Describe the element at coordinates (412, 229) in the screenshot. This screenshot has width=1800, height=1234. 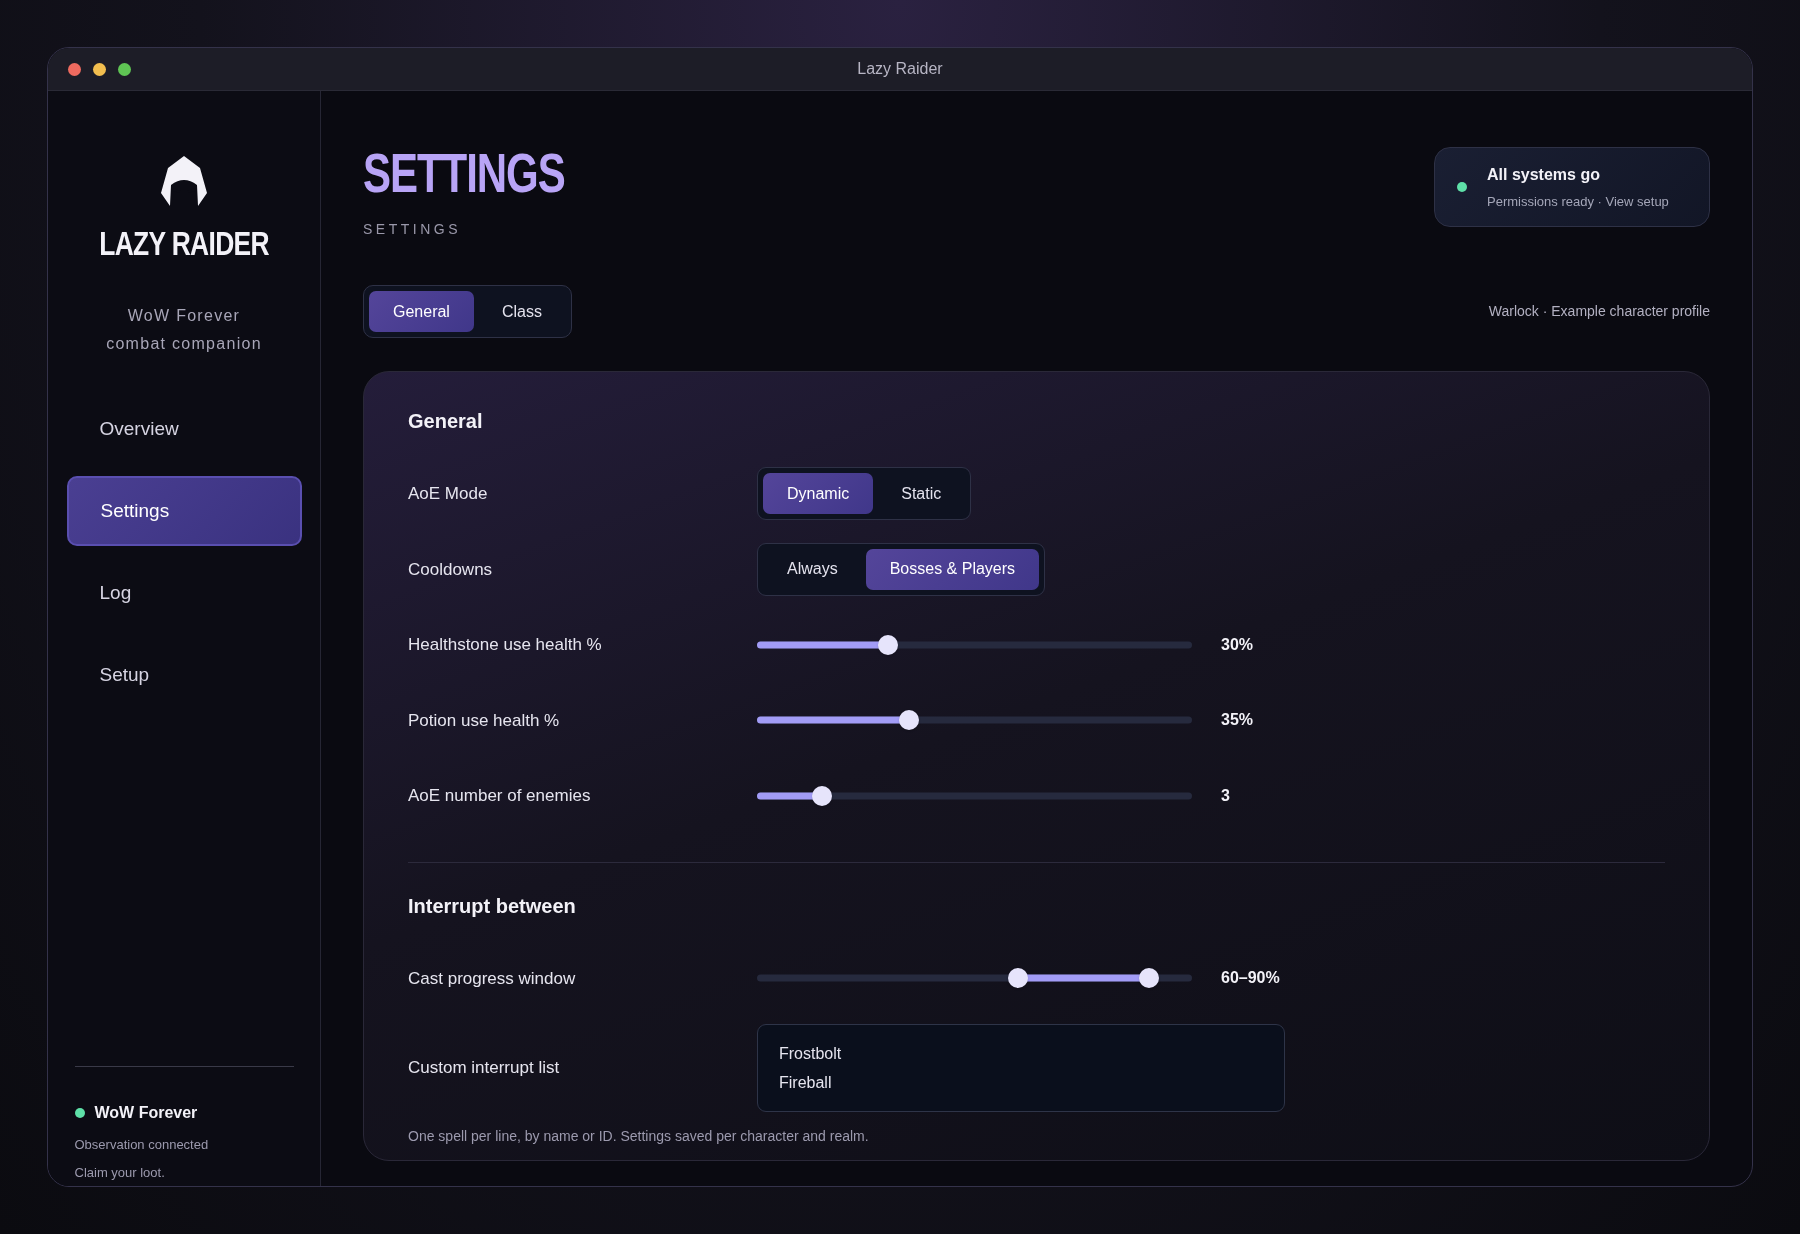
I see `page-subtitle: SETTINGS` at that location.